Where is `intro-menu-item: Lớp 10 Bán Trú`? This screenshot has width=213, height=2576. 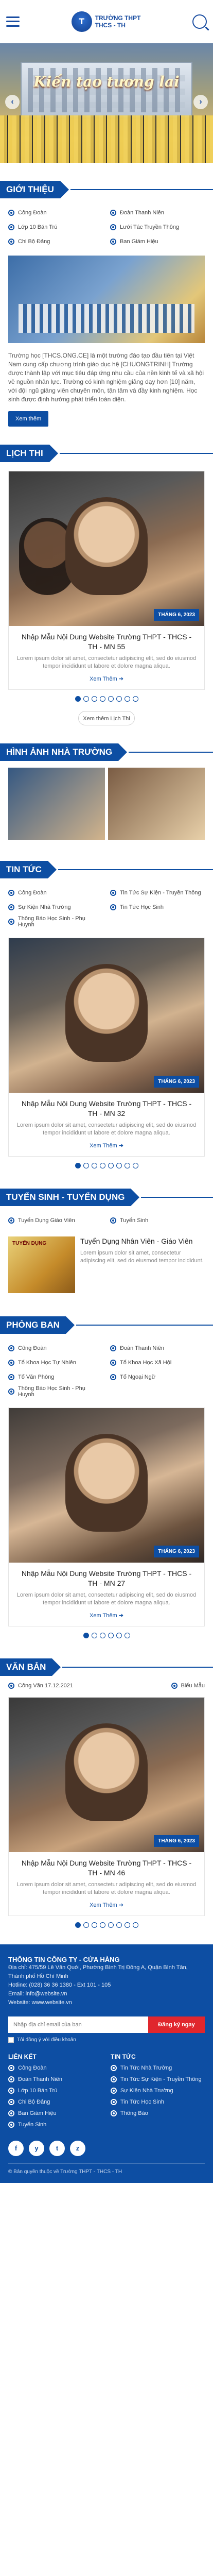
intro-menu-item: Lớp 10 Bán Trú is located at coordinates (55, 227).